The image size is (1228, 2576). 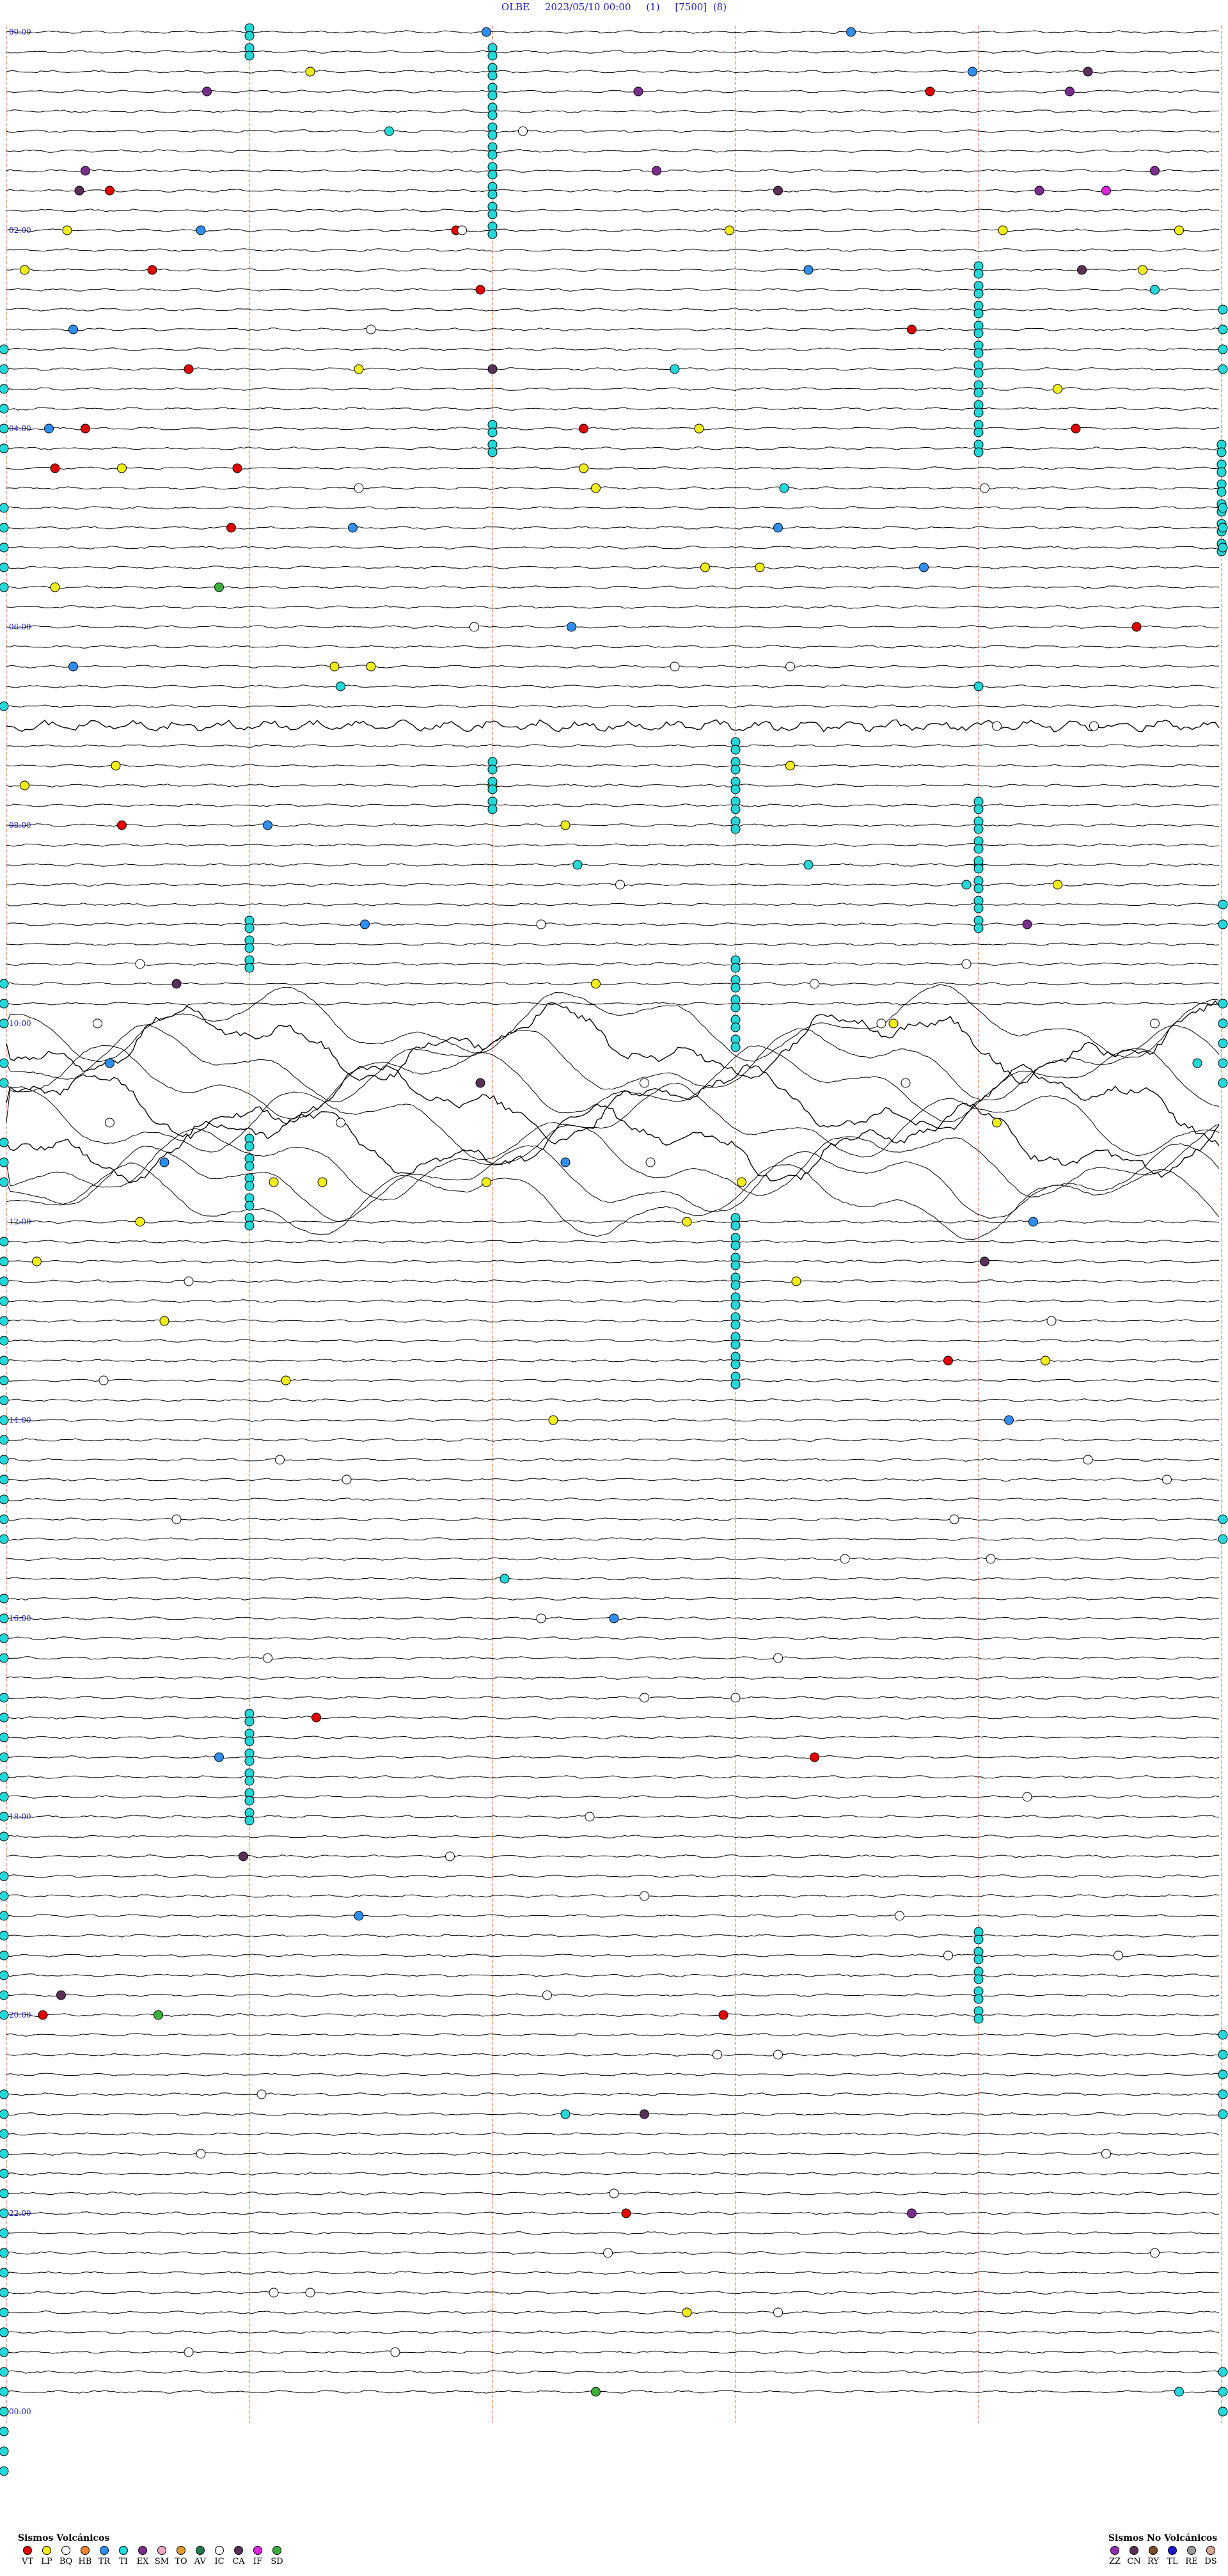 What do you see at coordinates (257, 2556) in the screenshot?
I see `legend-volcanic-item: IF` at bounding box center [257, 2556].